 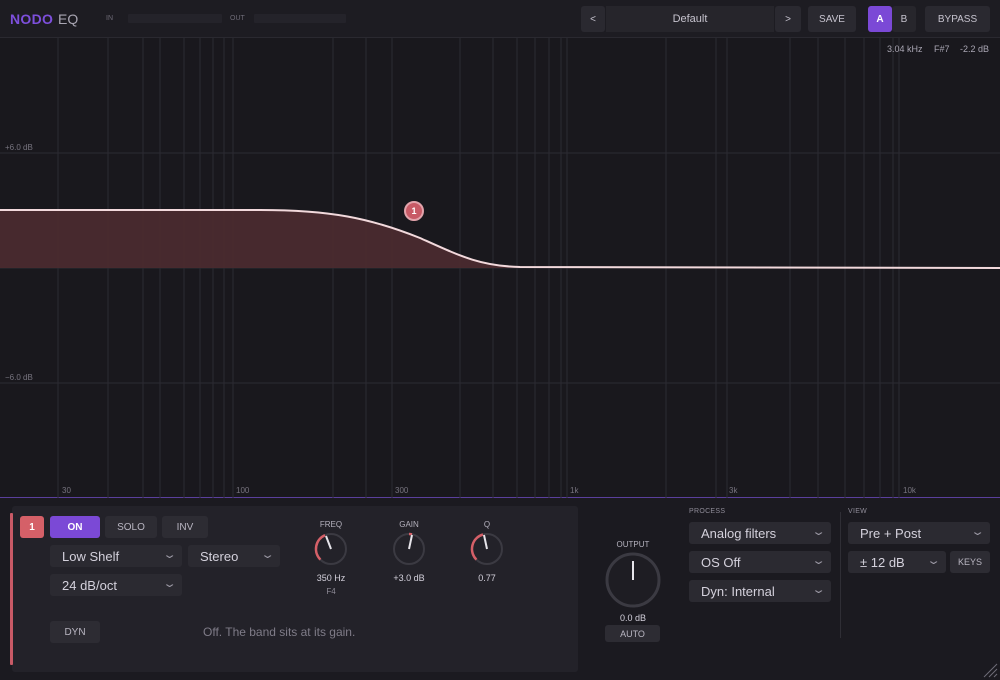 I want to click on keys-button: KEYS, so click(x=970, y=562).